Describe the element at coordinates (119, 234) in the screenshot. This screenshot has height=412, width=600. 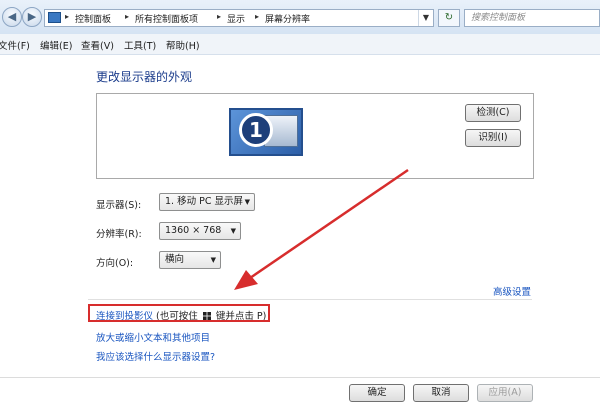
I see `resolution-label: 分辨率(R):` at that location.